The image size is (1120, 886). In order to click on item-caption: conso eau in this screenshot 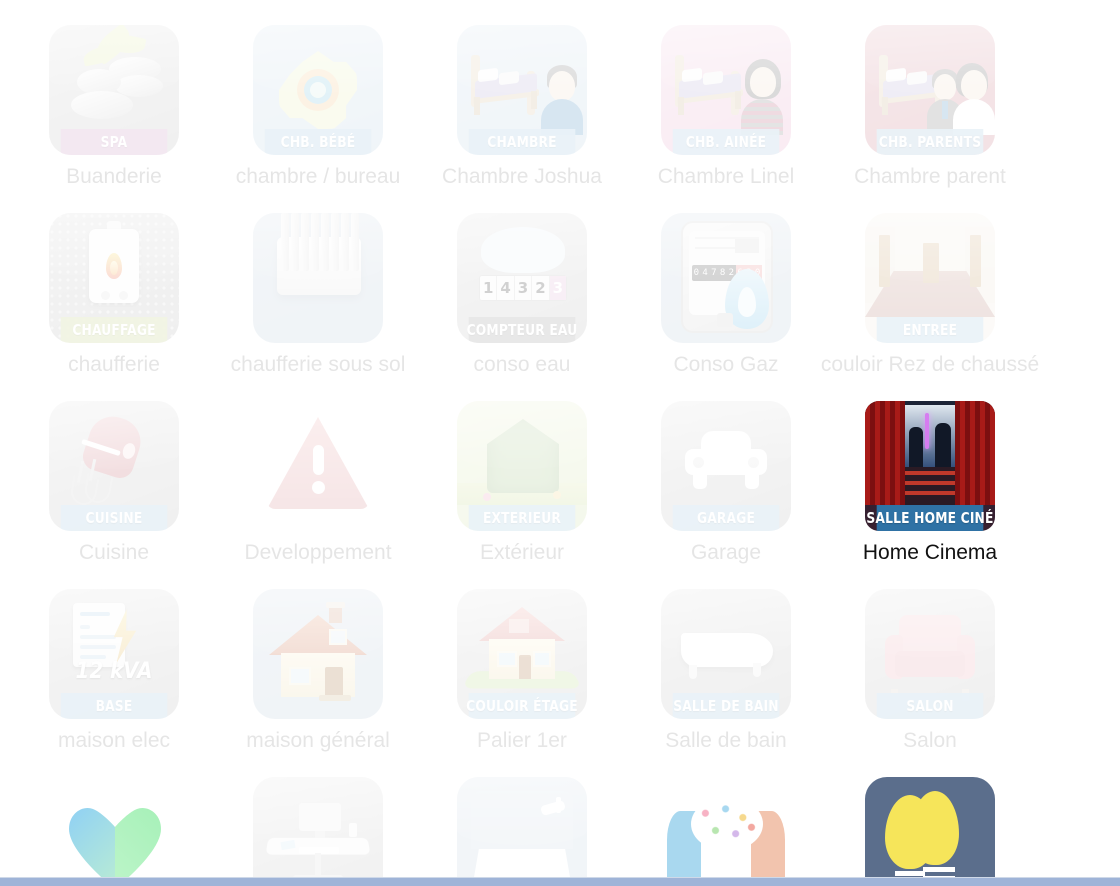, I will do `click(522, 364)`.